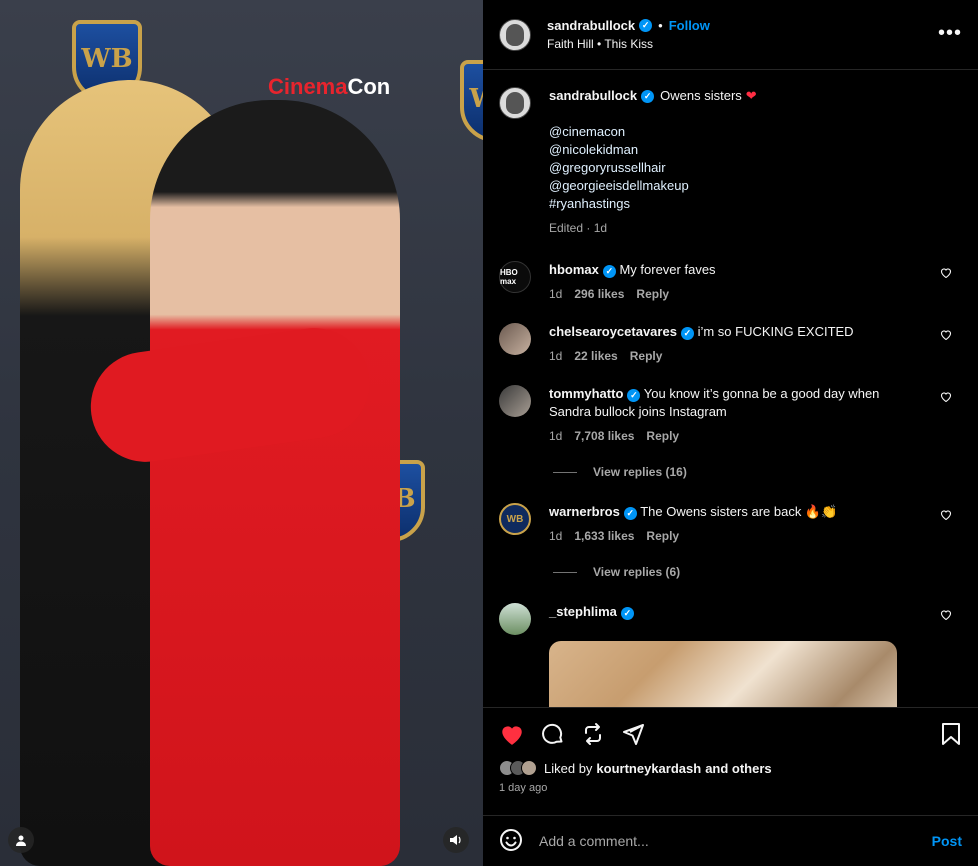 The height and width of the screenshot is (866, 978). I want to click on comment-likes: 7,708 likes, so click(604, 436).